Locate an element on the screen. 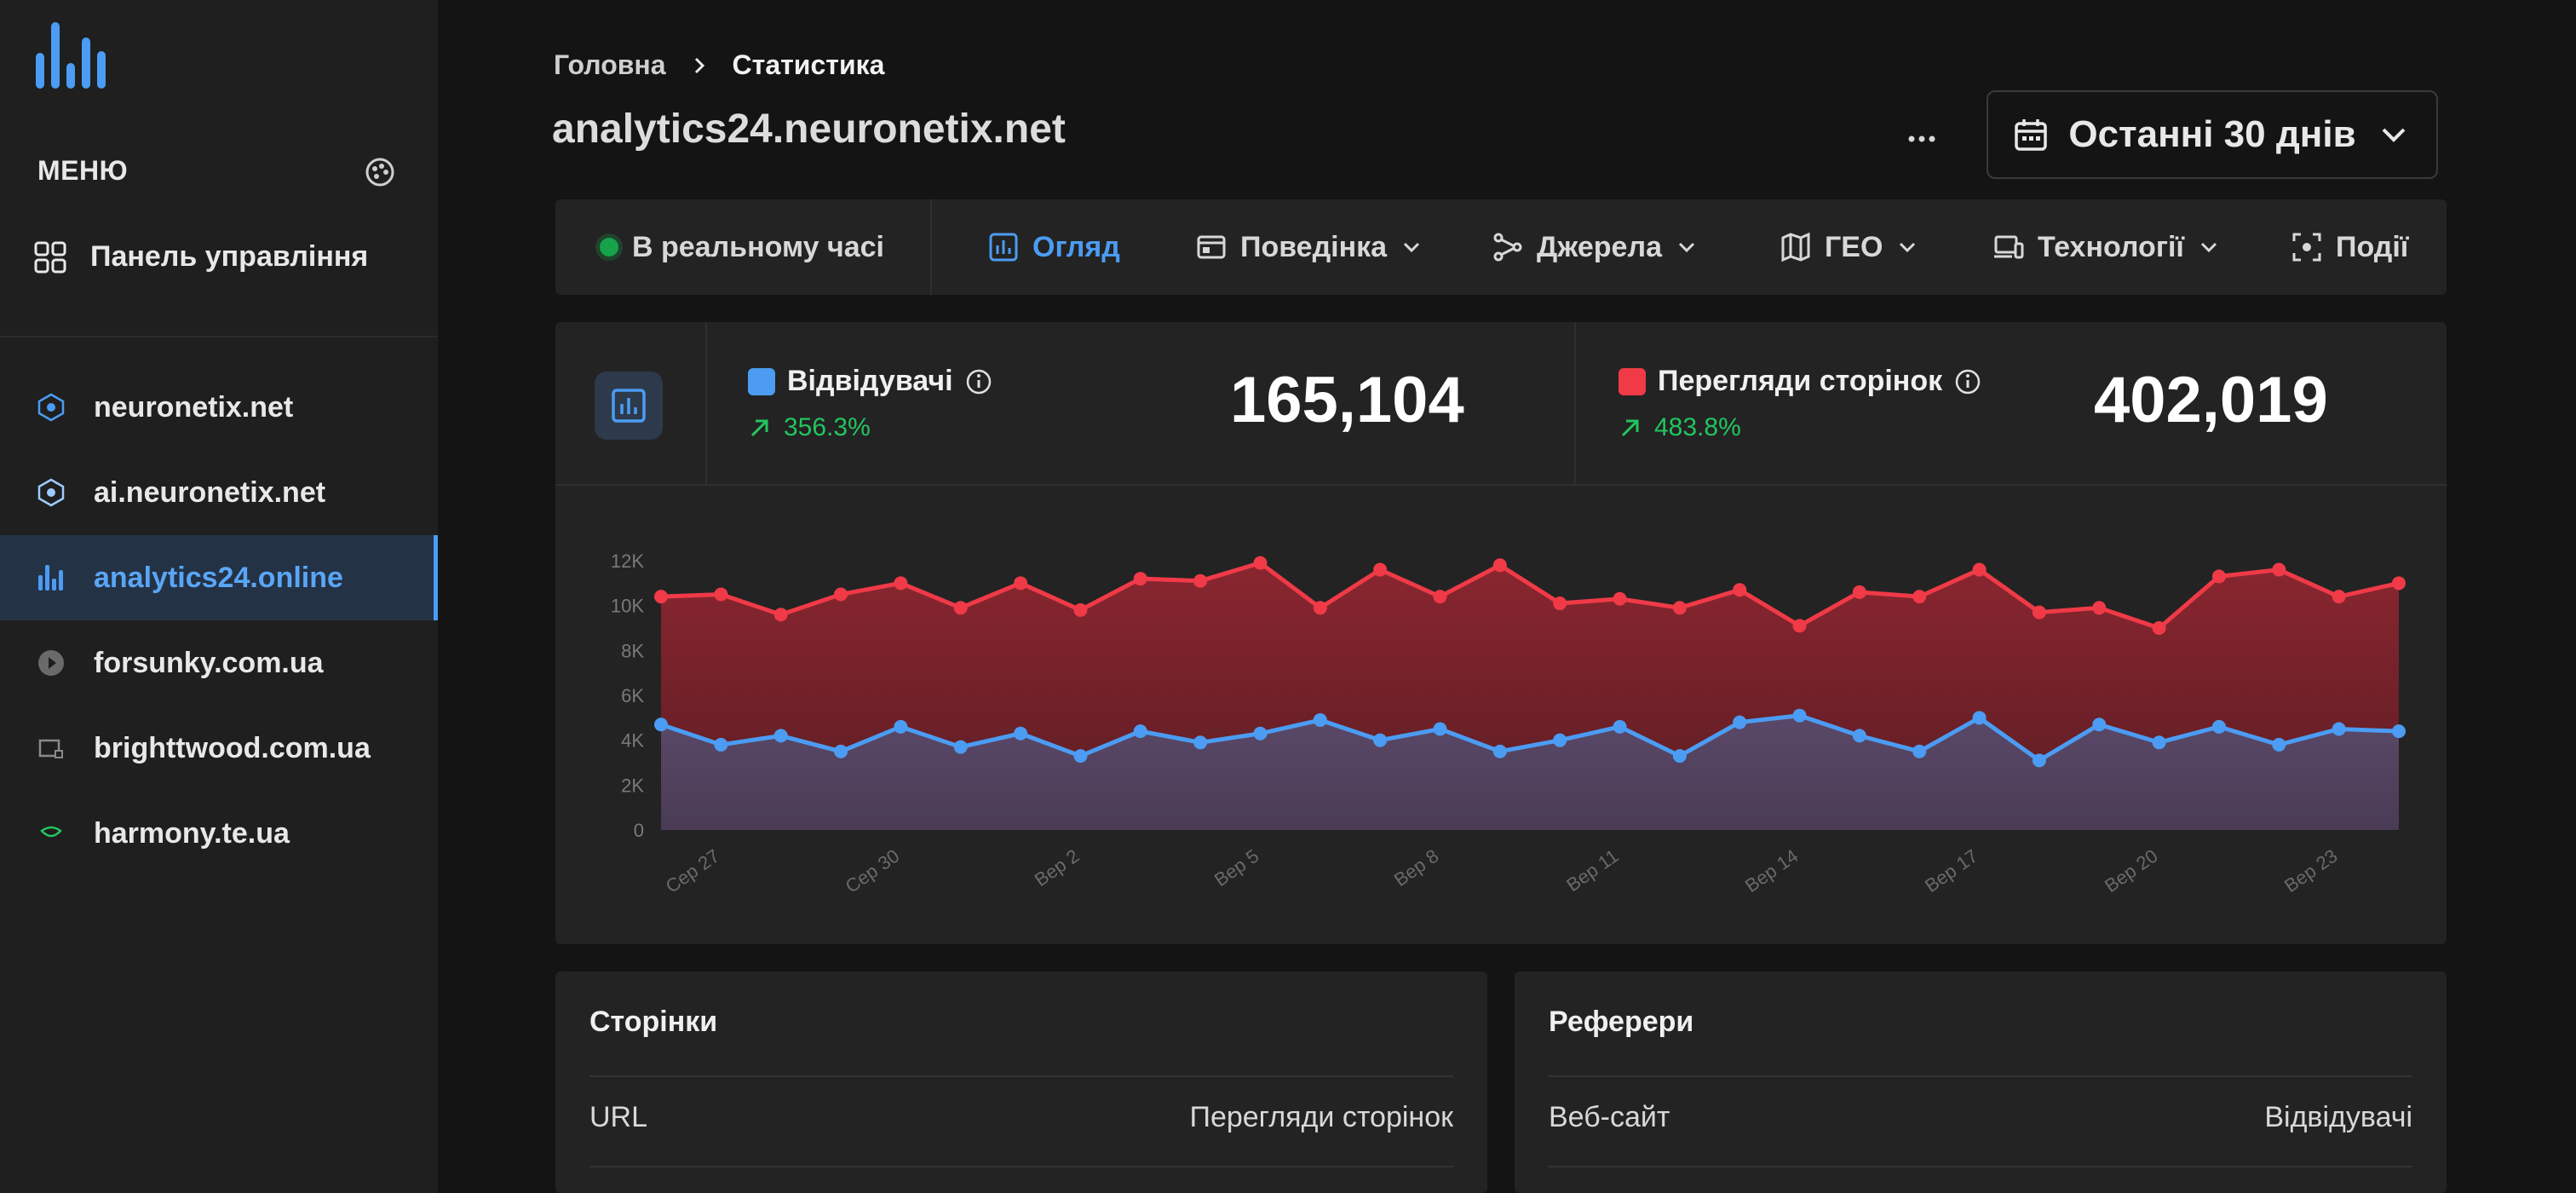 The height and width of the screenshot is (1193, 2576). tab-label: В реальному часі is located at coordinates (759, 246).